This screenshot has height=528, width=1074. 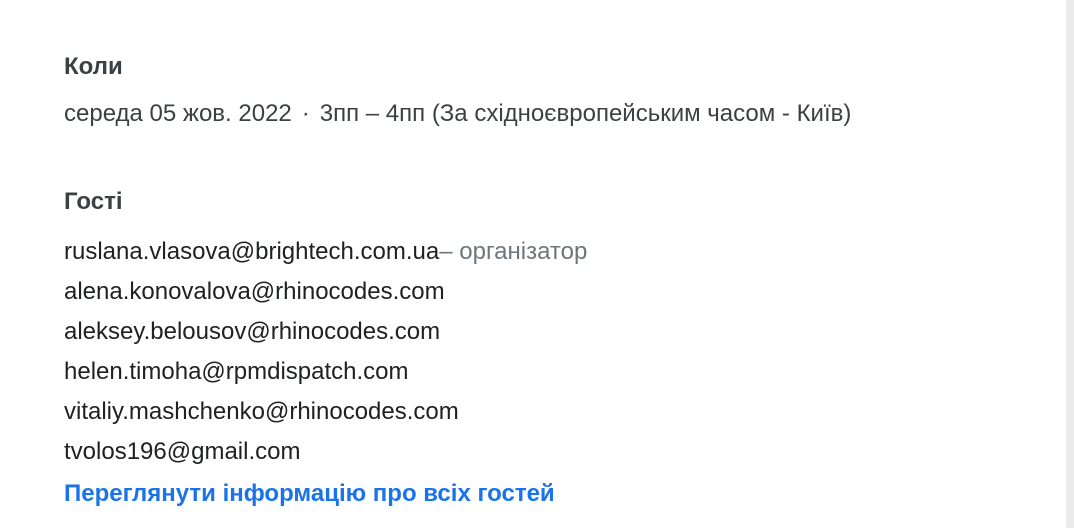 What do you see at coordinates (261, 411) in the screenshot?
I see `guest-email: vitaliy.mashchenko@rhinocodes.com` at bounding box center [261, 411].